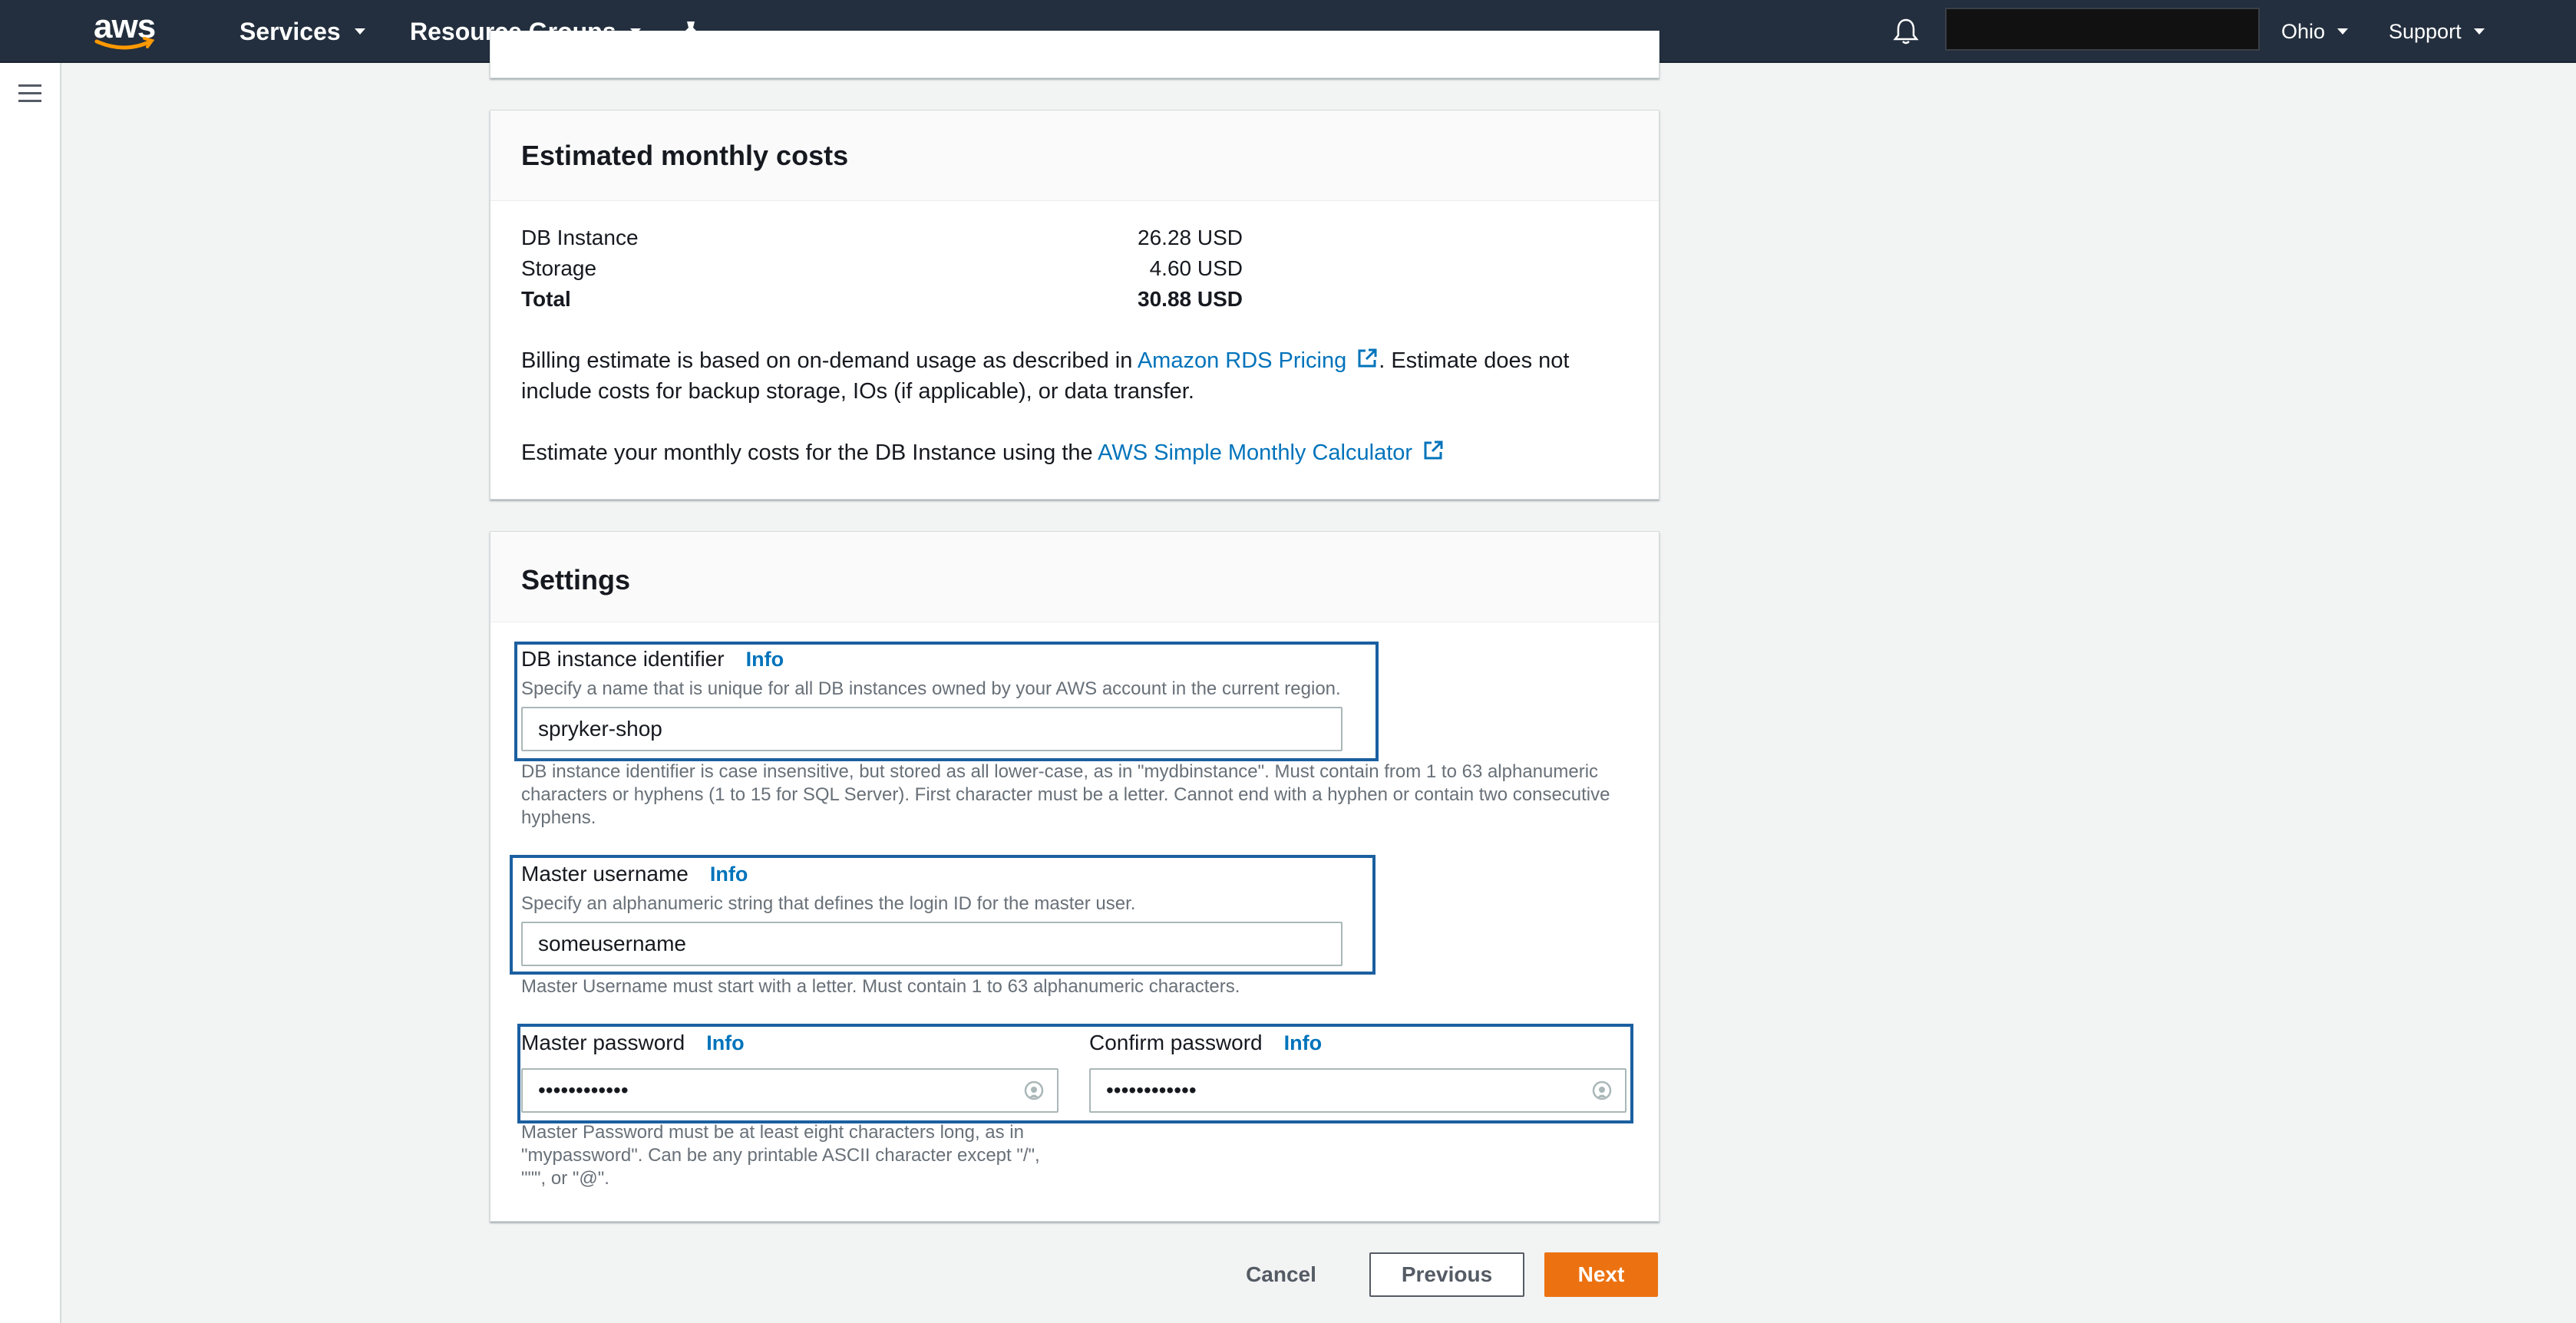  I want to click on amazon-rds-pricing-link: Amazon RDS Pricing, so click(1242, 360).